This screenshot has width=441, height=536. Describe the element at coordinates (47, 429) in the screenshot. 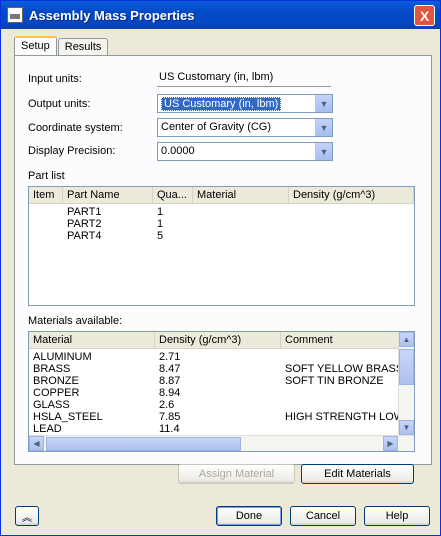

I see `row-material: LEAD` at that location.